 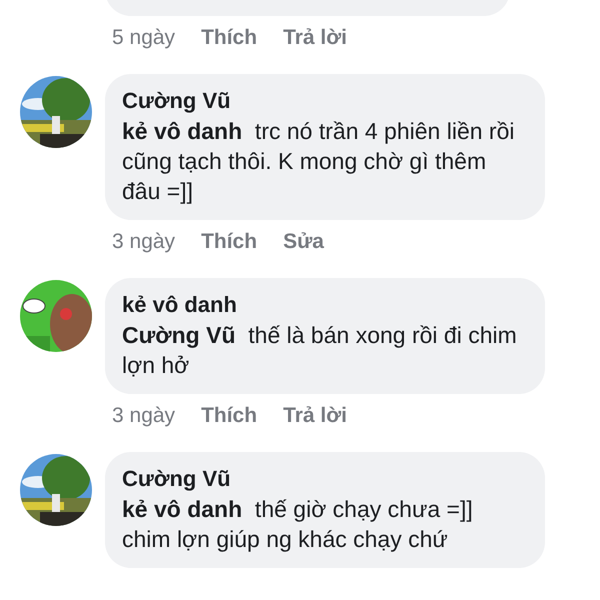 What do you see at coordinates (319, 161) in the screenshot?
I see `comment-text: kẻ vô danh trc nó trần 4 phiên liền rồi cũng tạch thôi. K mong chờ gì thêm đâu =]]` at bounding box center [319, 161].